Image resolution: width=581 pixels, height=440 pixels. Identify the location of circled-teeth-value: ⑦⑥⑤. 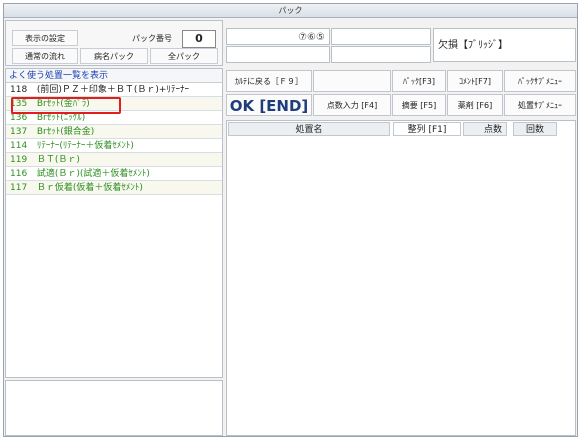
(311, 37).